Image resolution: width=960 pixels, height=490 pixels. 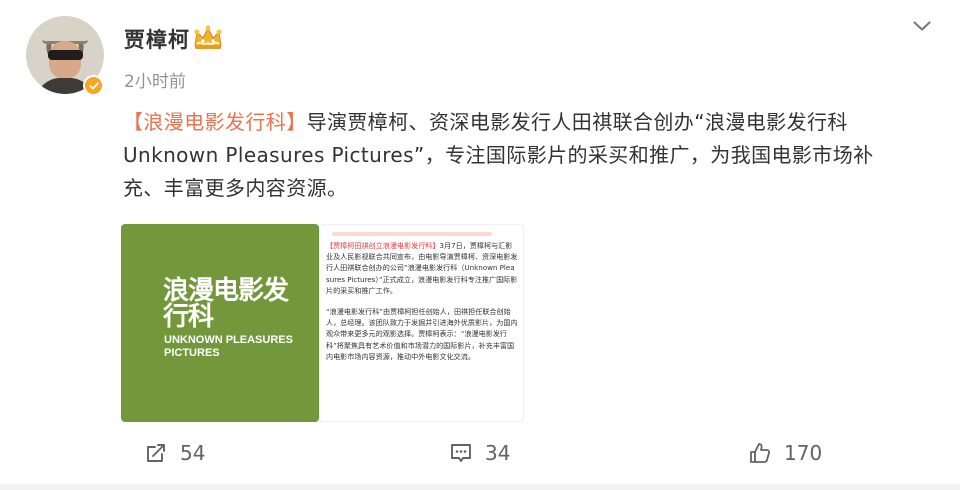 I want to click on comment-count: 34, so click(x=498, y=453).